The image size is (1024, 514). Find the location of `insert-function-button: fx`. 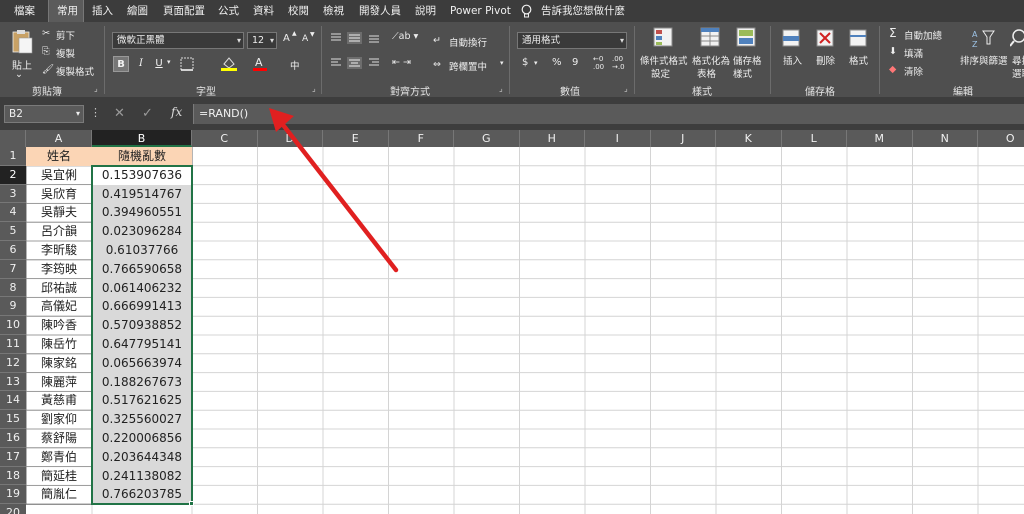

insert-function-button: fx is located at coordinates (176, 112).